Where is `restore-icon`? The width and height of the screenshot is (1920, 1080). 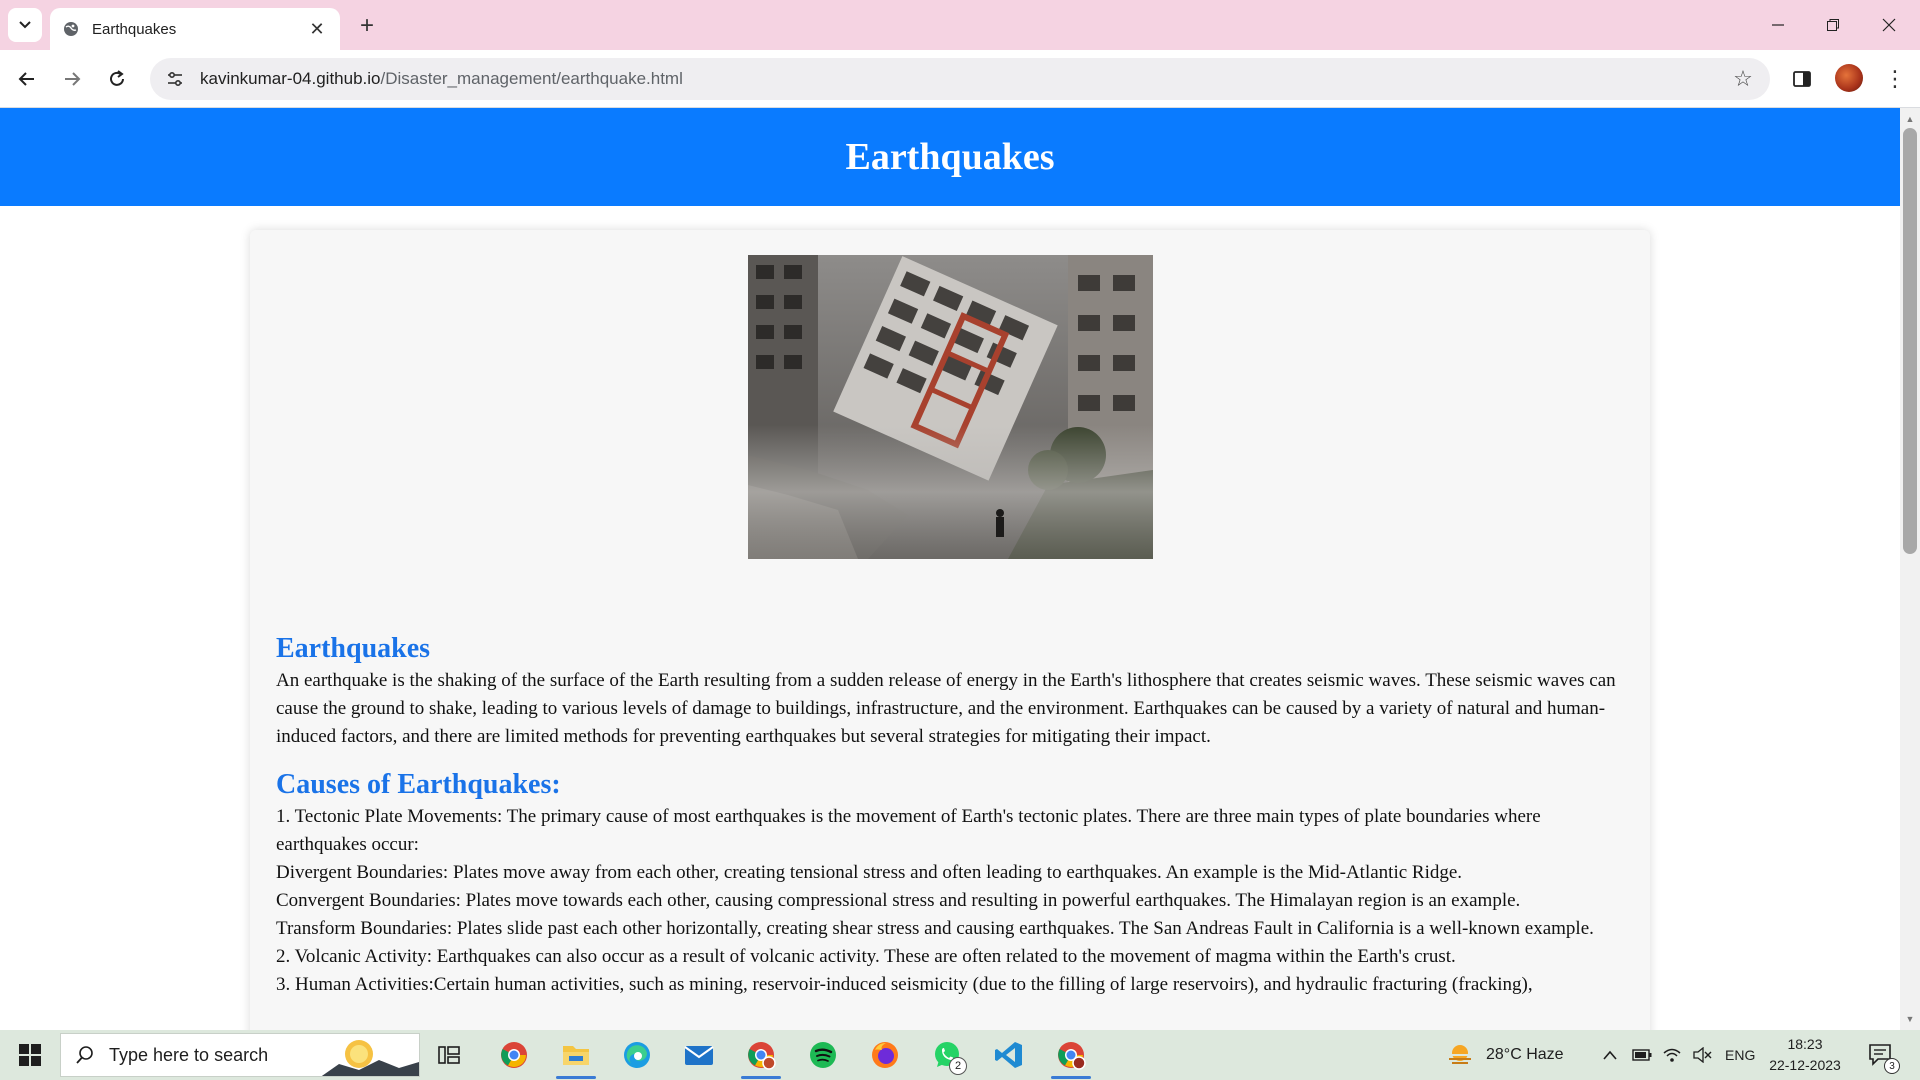
restore-icon is located at coordinates (1833, 25).